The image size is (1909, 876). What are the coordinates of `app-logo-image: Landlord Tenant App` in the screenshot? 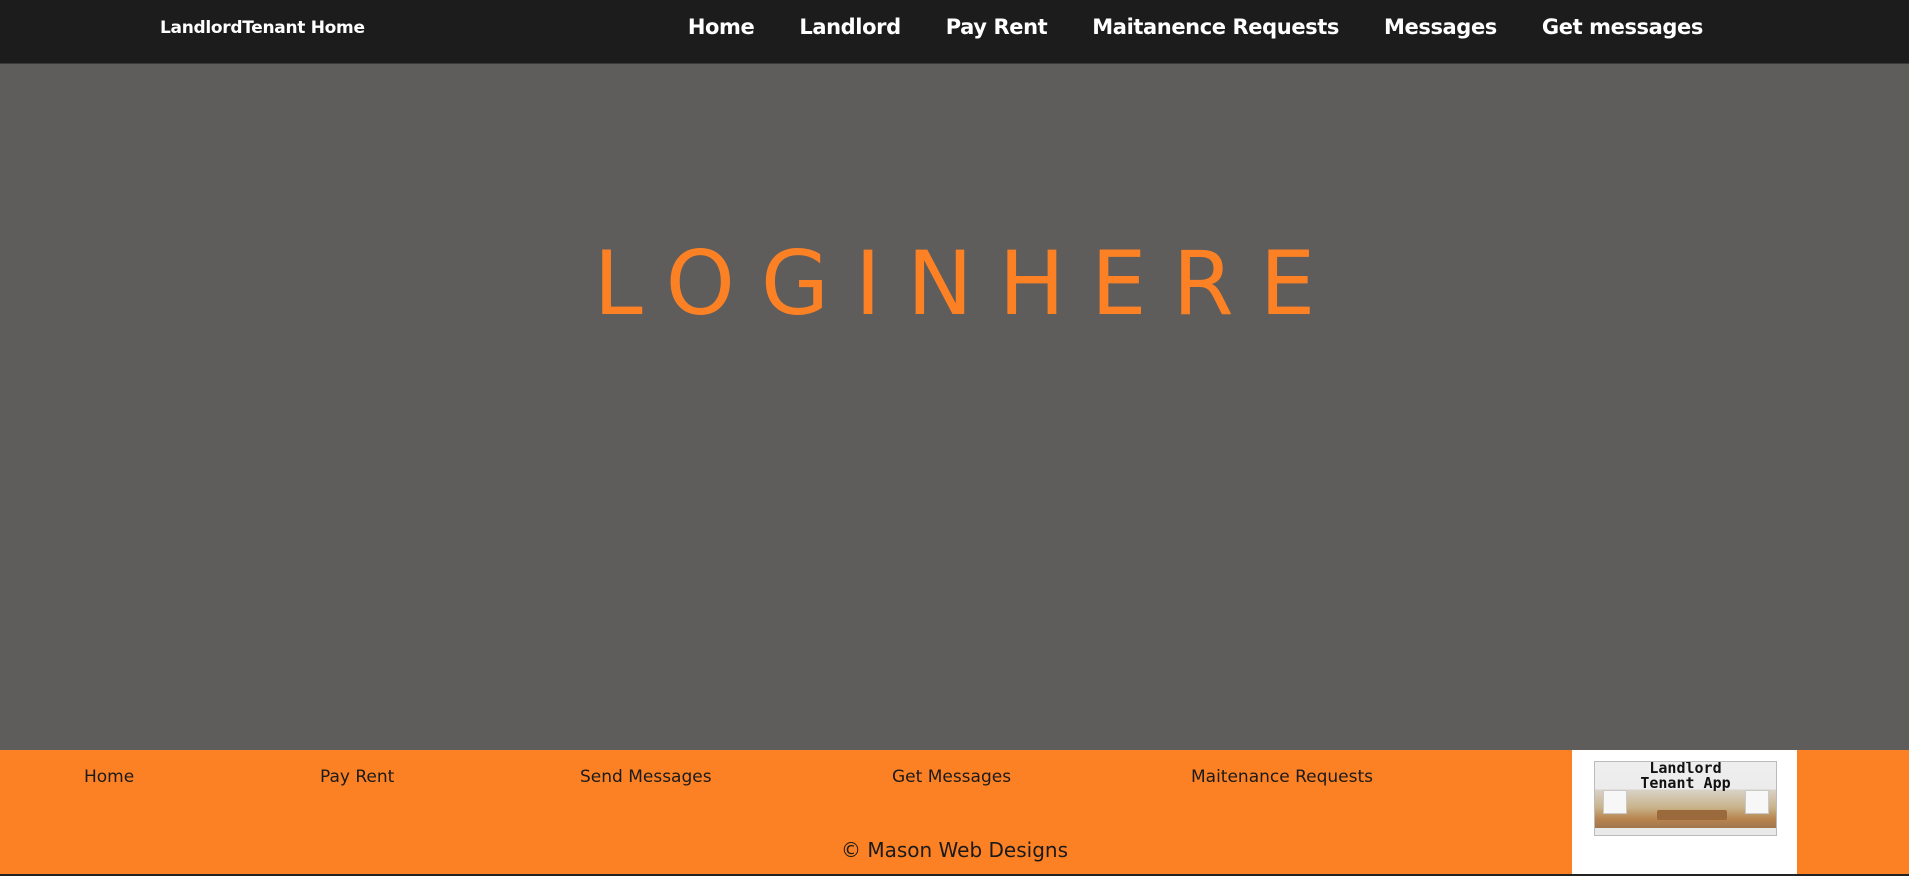 It's located at (1685, 798).